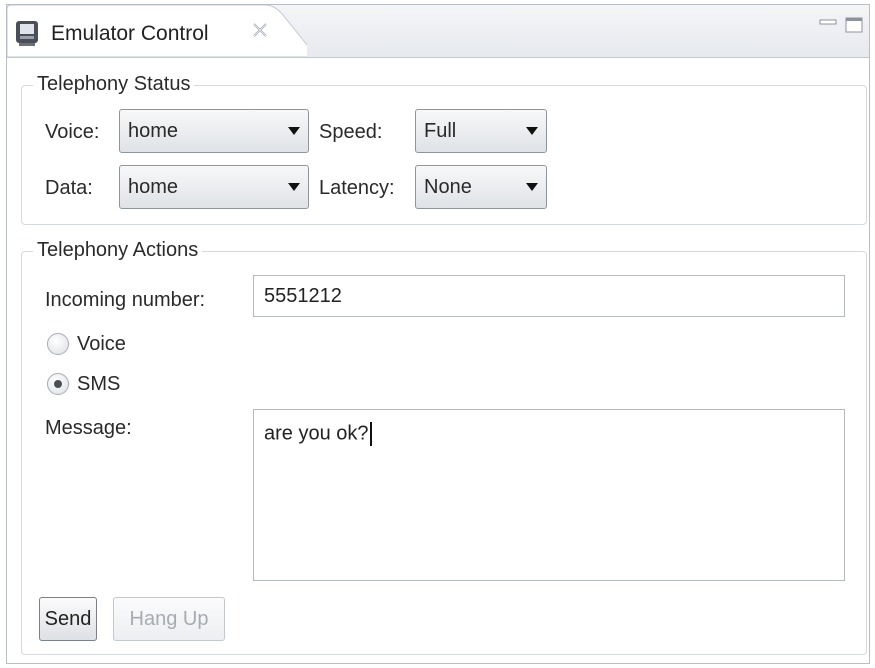 The height and width of the screenshot is (668, 875). Describe the element at coordinates (828, 25) in the screenshot. I see `minimize-icon` at that location.